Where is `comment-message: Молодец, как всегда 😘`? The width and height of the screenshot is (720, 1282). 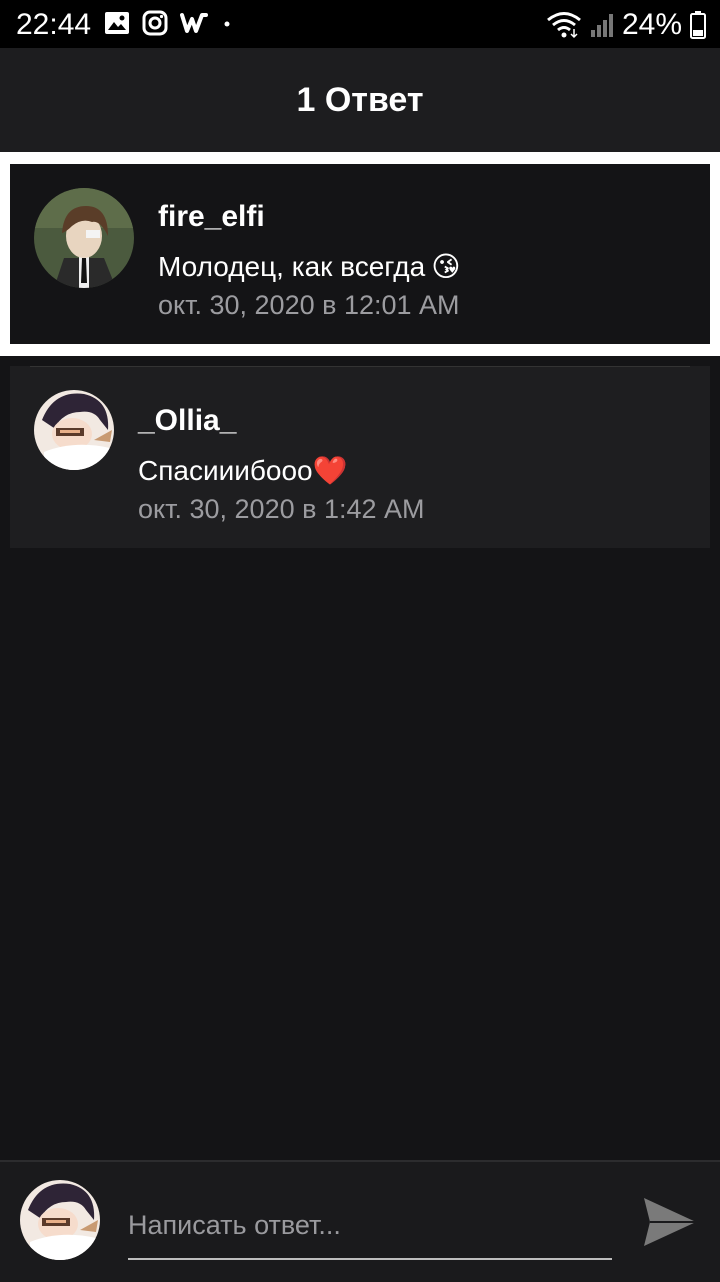
comment-message: Молодец, как всегда 😘 is located at coordinates (309, 266).